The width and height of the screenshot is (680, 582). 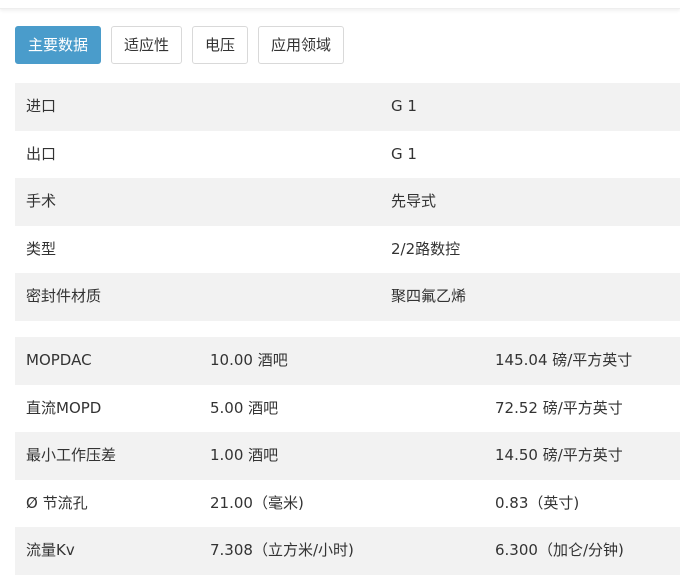 I want to click on spec-row: 最小工作压差 1.00 酒吧 14.50 磅/平方英寸, so click(x=347, y=456).